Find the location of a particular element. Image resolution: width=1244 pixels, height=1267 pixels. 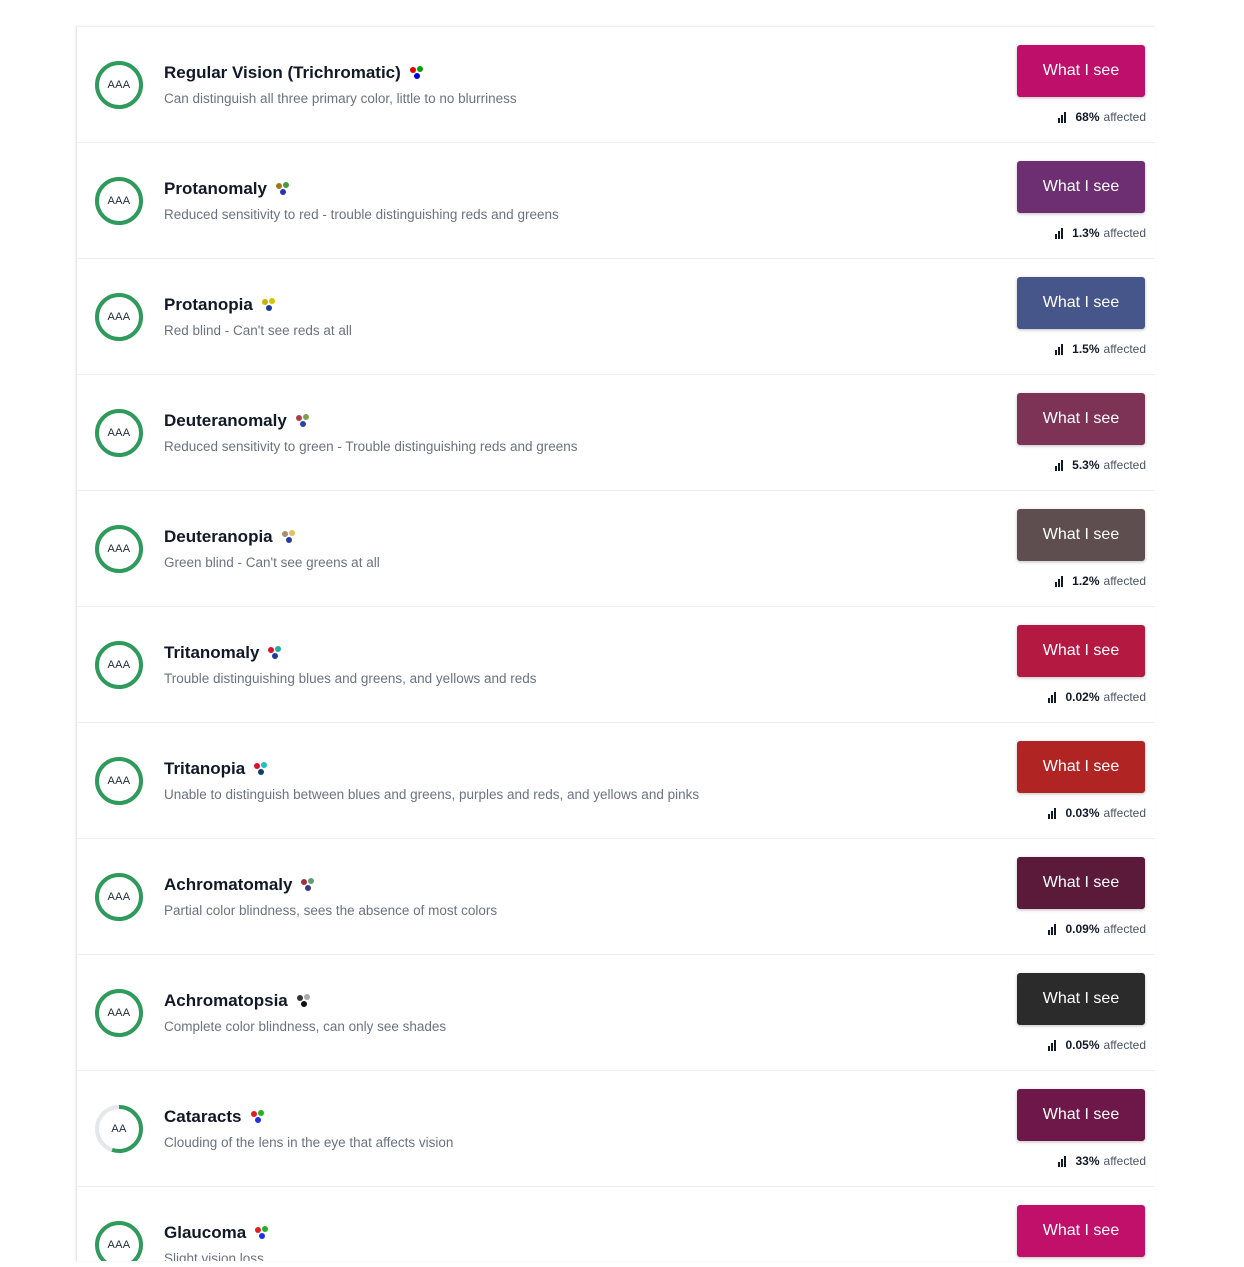

condition-title: Protanomaly is located at coordinates (215, 188).